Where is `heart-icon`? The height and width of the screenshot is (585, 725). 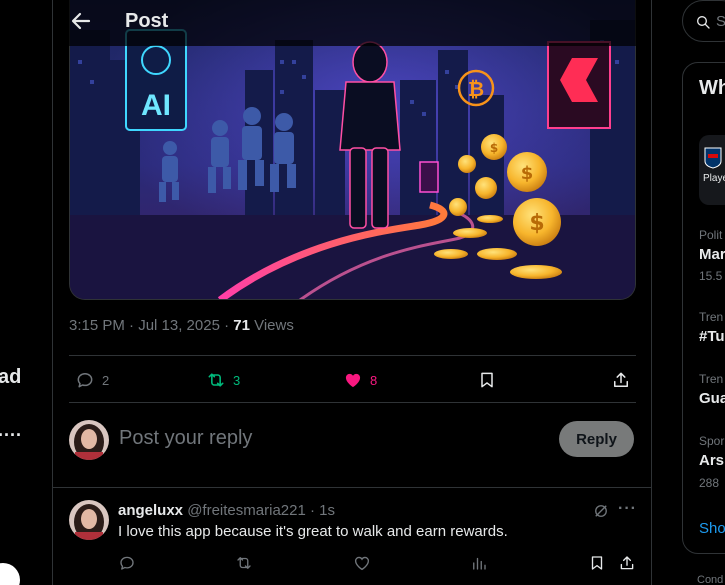
heart-icon is located at coordinates (363, 564).